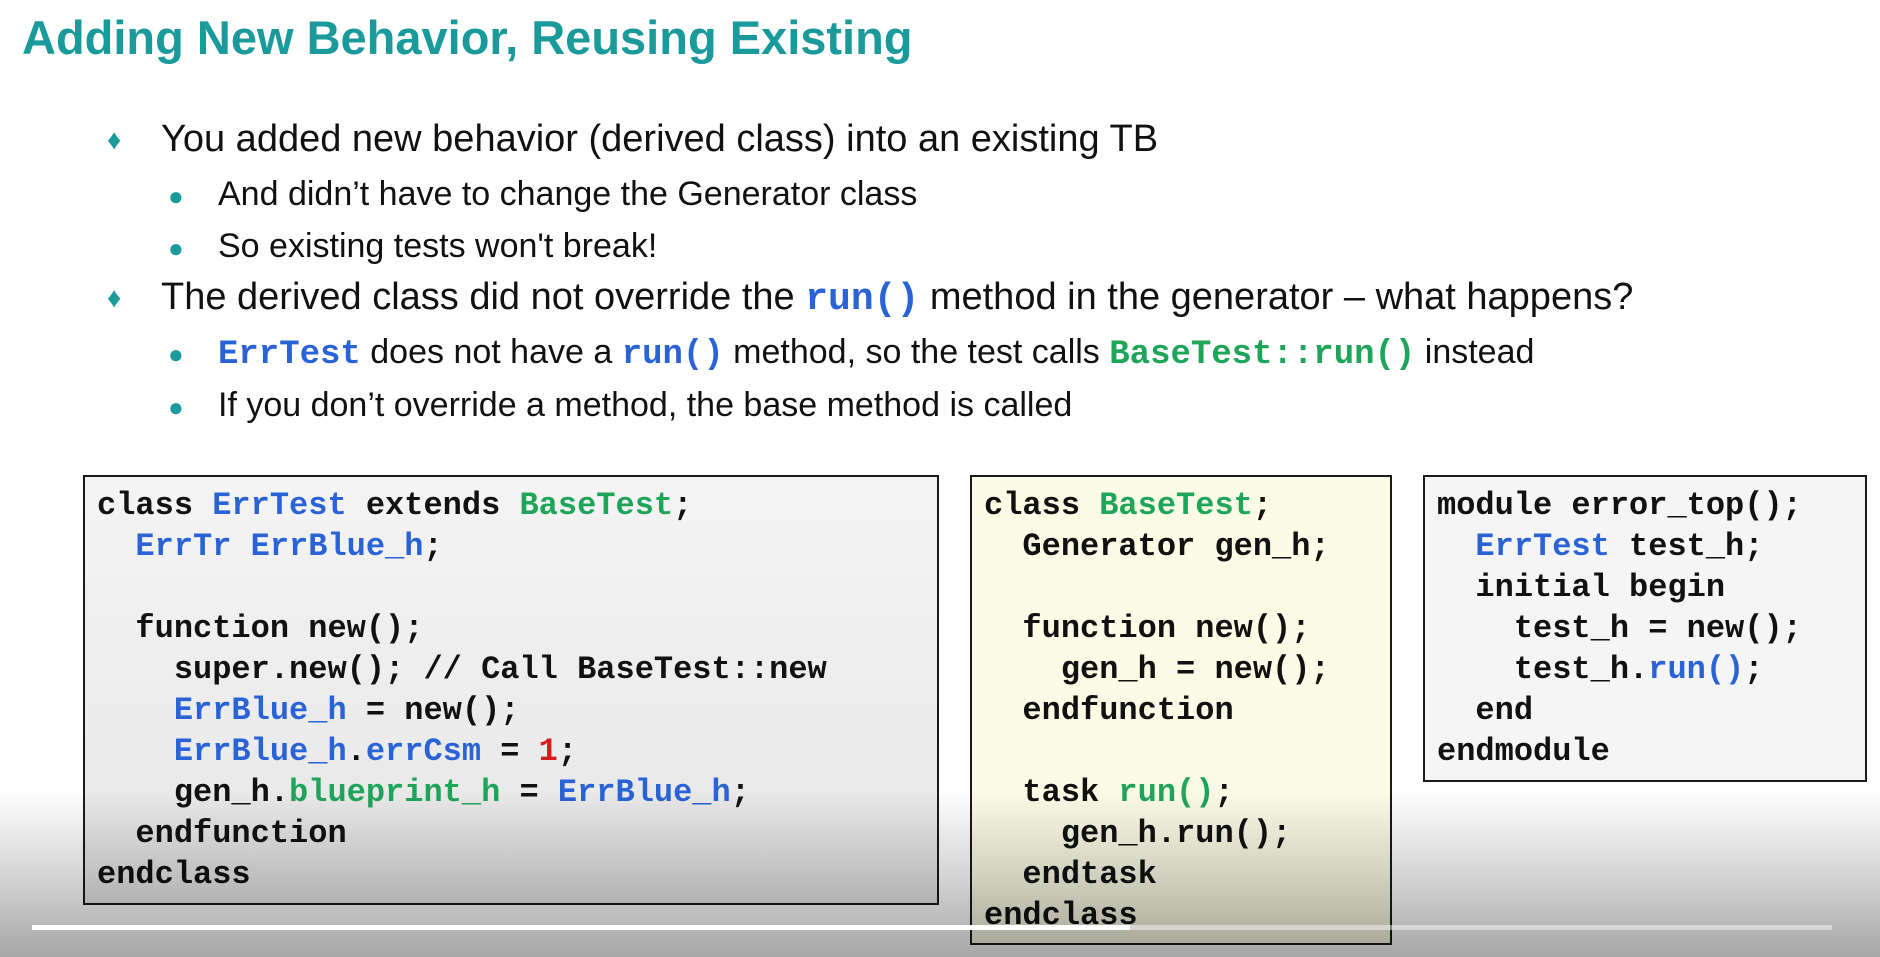 This screenshot has height=957, width=1880. I want to click on code-line: Generator gen_h;, so click(1157, 546).